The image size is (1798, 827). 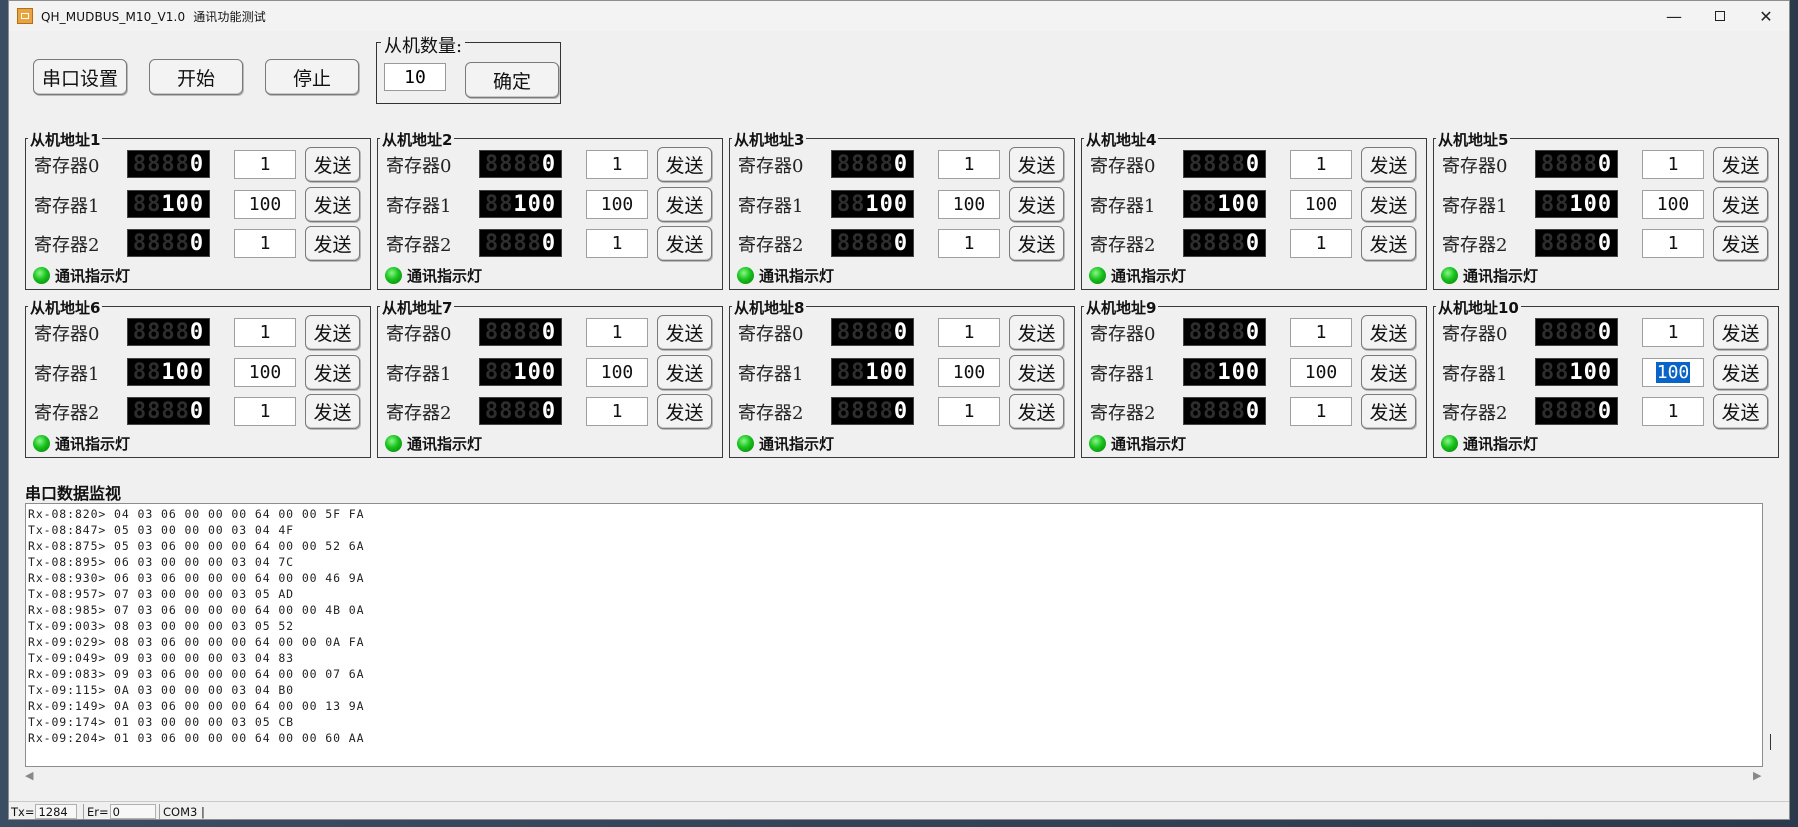 I want to click on serial-settings-button: 串口设置, so click(x=80, y=77).